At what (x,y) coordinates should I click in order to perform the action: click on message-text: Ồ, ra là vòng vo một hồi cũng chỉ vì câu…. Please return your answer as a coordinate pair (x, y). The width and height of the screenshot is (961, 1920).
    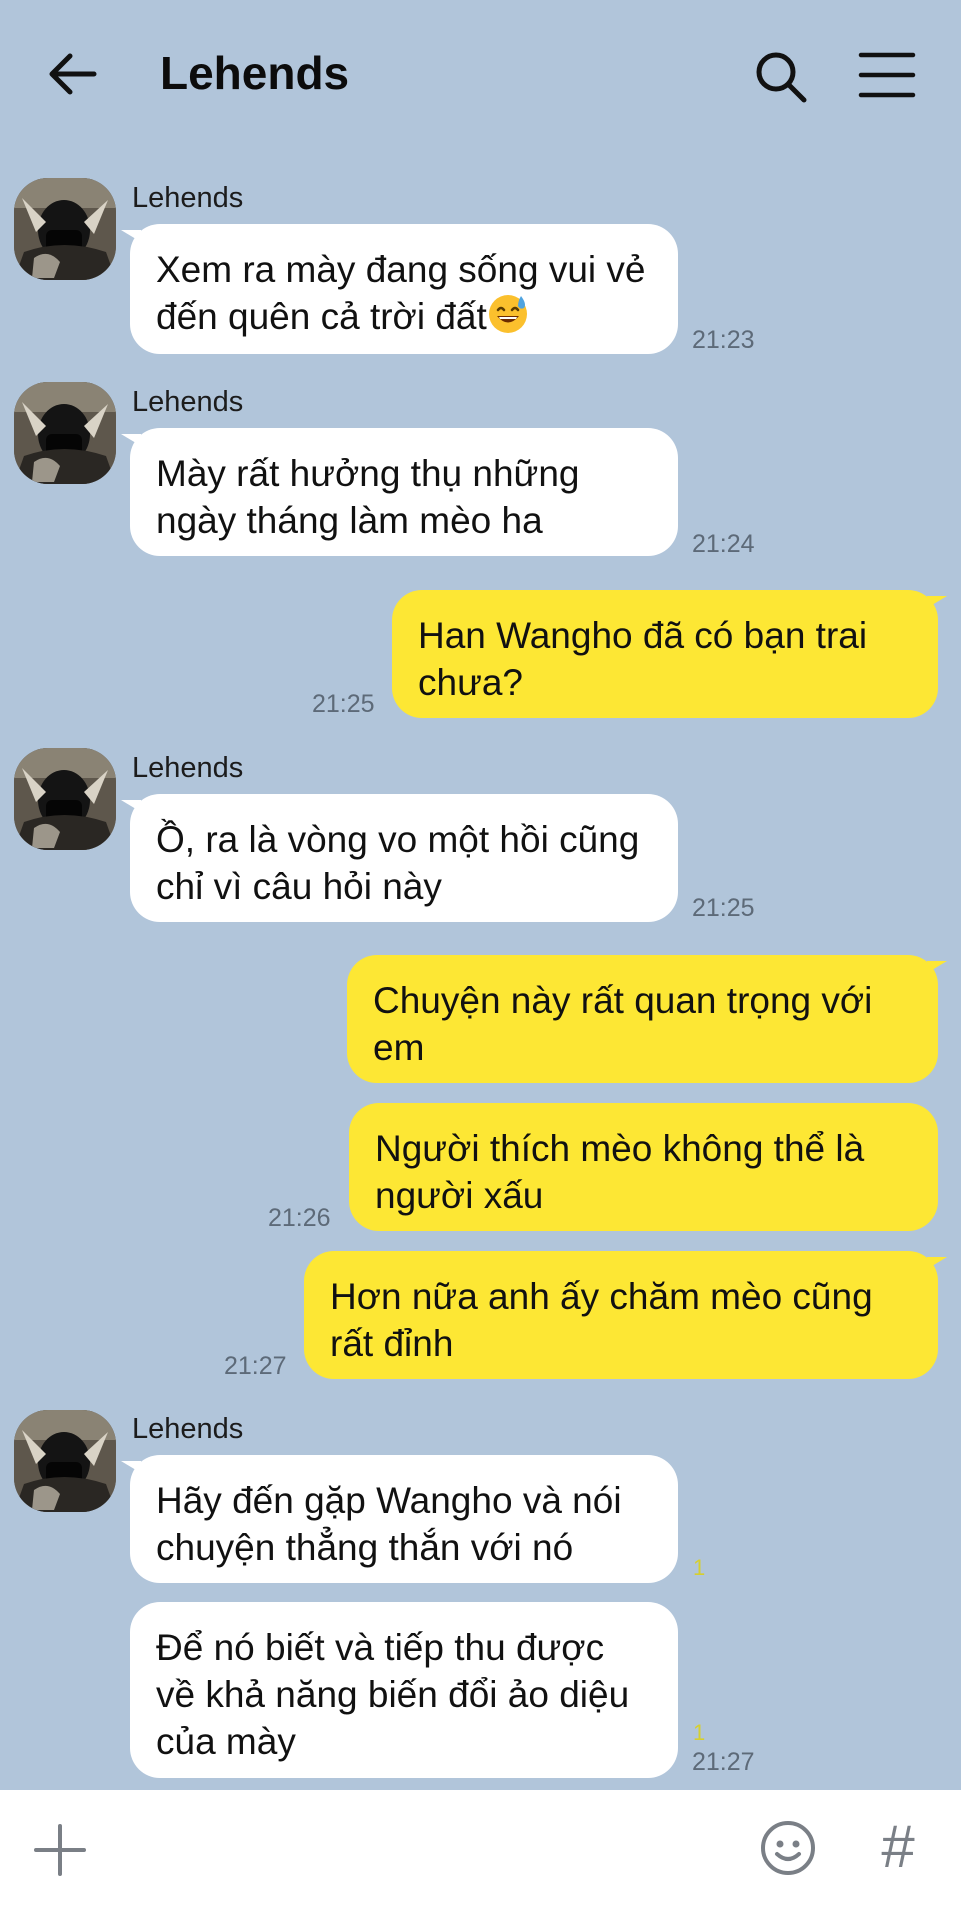
    Looking at the image, I should click on (398, 863).